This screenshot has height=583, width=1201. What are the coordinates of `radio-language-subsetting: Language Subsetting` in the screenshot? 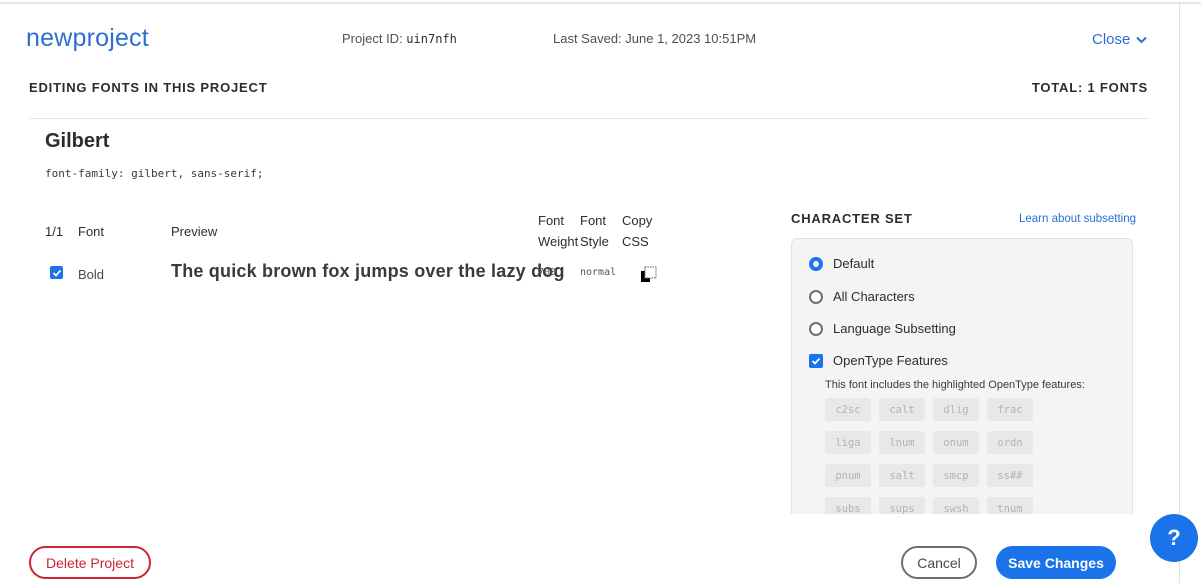 It's located at (882, 328).